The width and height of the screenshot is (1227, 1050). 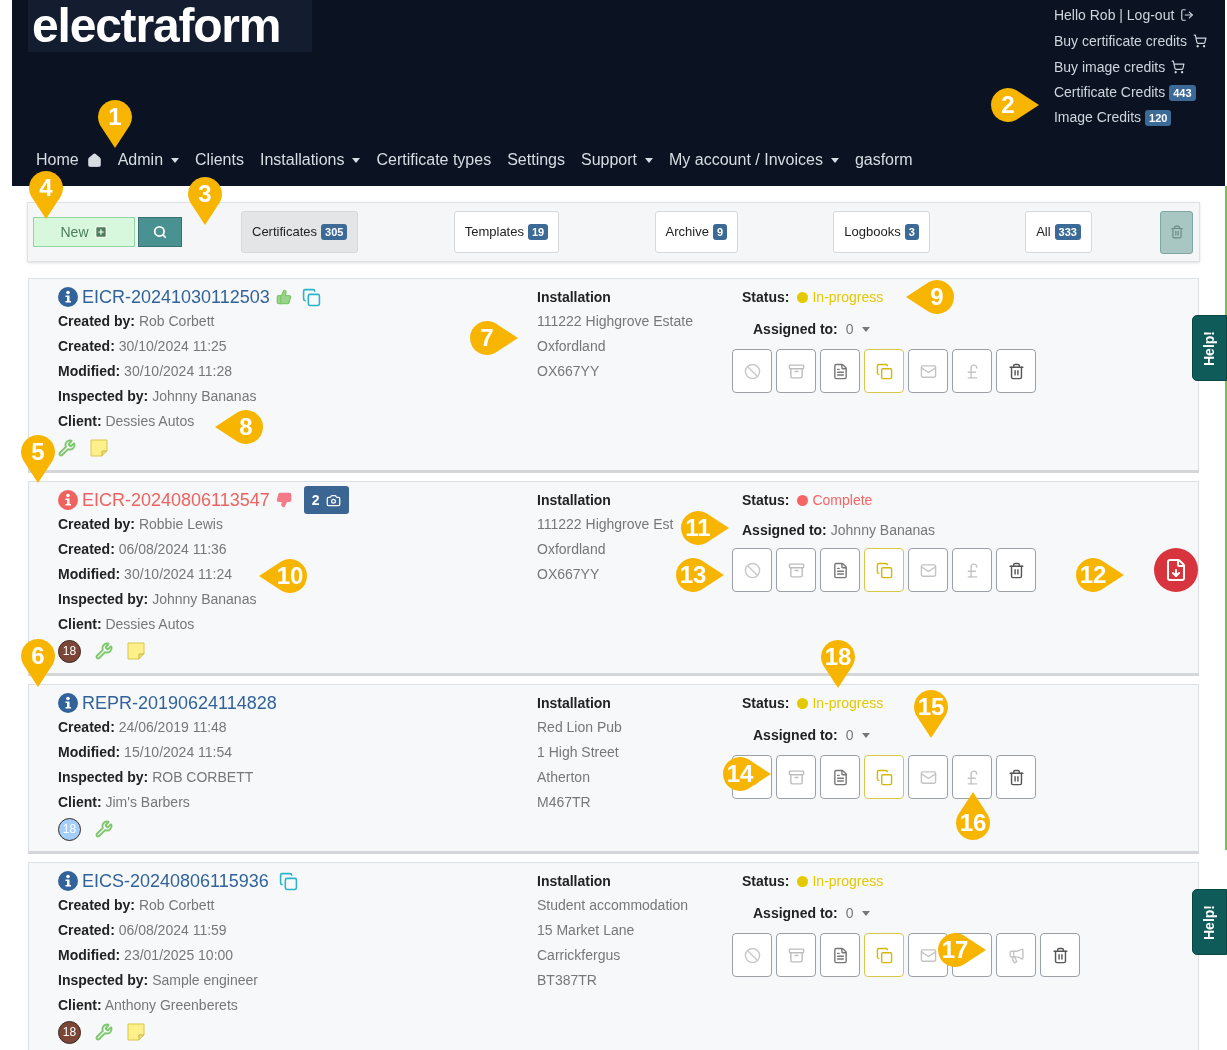 I want to click on account-link: Hello Rob | Log-out, so click(x=1130, y=15).